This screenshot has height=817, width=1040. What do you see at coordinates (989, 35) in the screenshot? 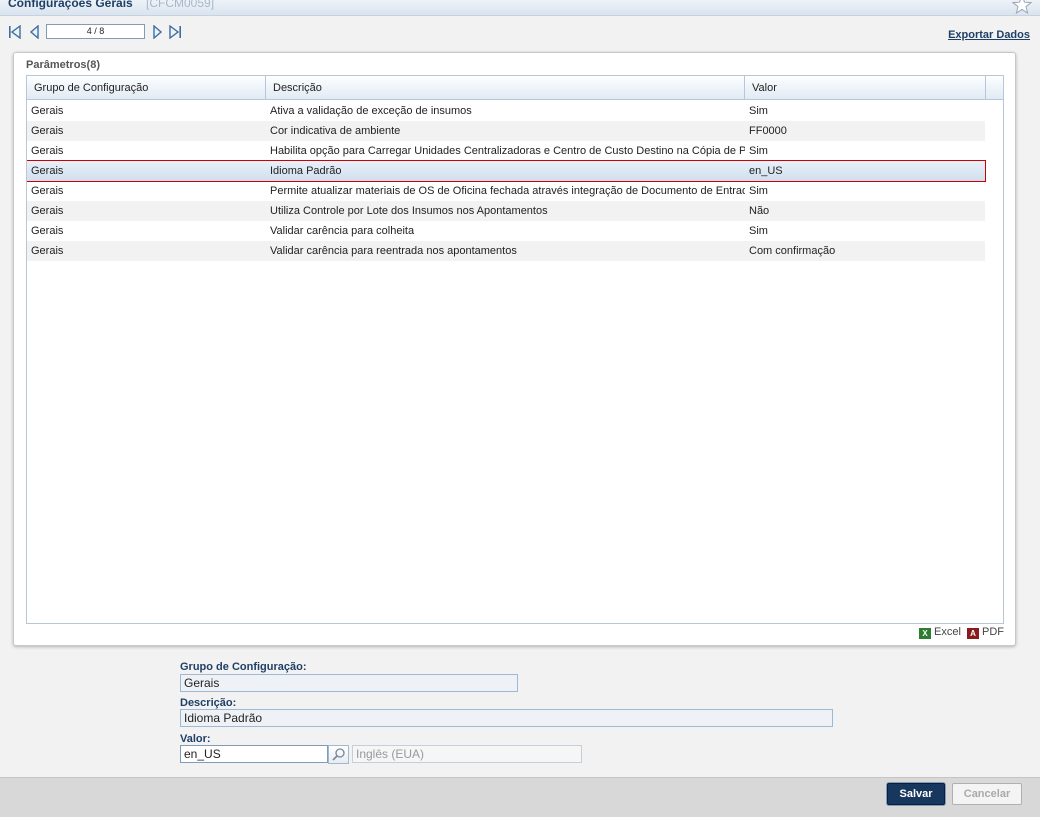
I see `export-data-link: Exportar Dados` at bounding box center [989, 35].